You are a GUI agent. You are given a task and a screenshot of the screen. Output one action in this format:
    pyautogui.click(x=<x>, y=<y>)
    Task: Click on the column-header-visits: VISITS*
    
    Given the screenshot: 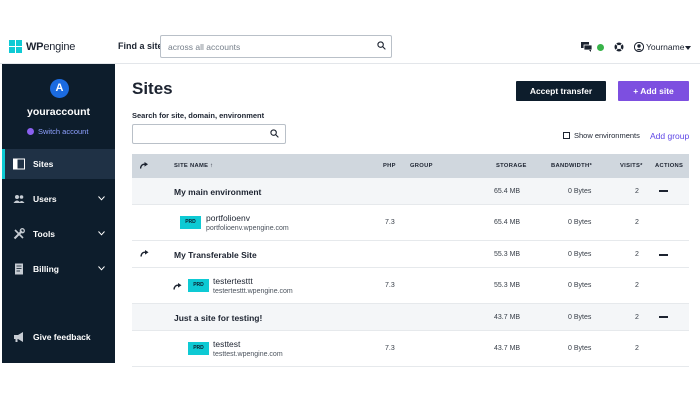 What is the action you would take?
    pyautogui.click(x=631, y=166)
    